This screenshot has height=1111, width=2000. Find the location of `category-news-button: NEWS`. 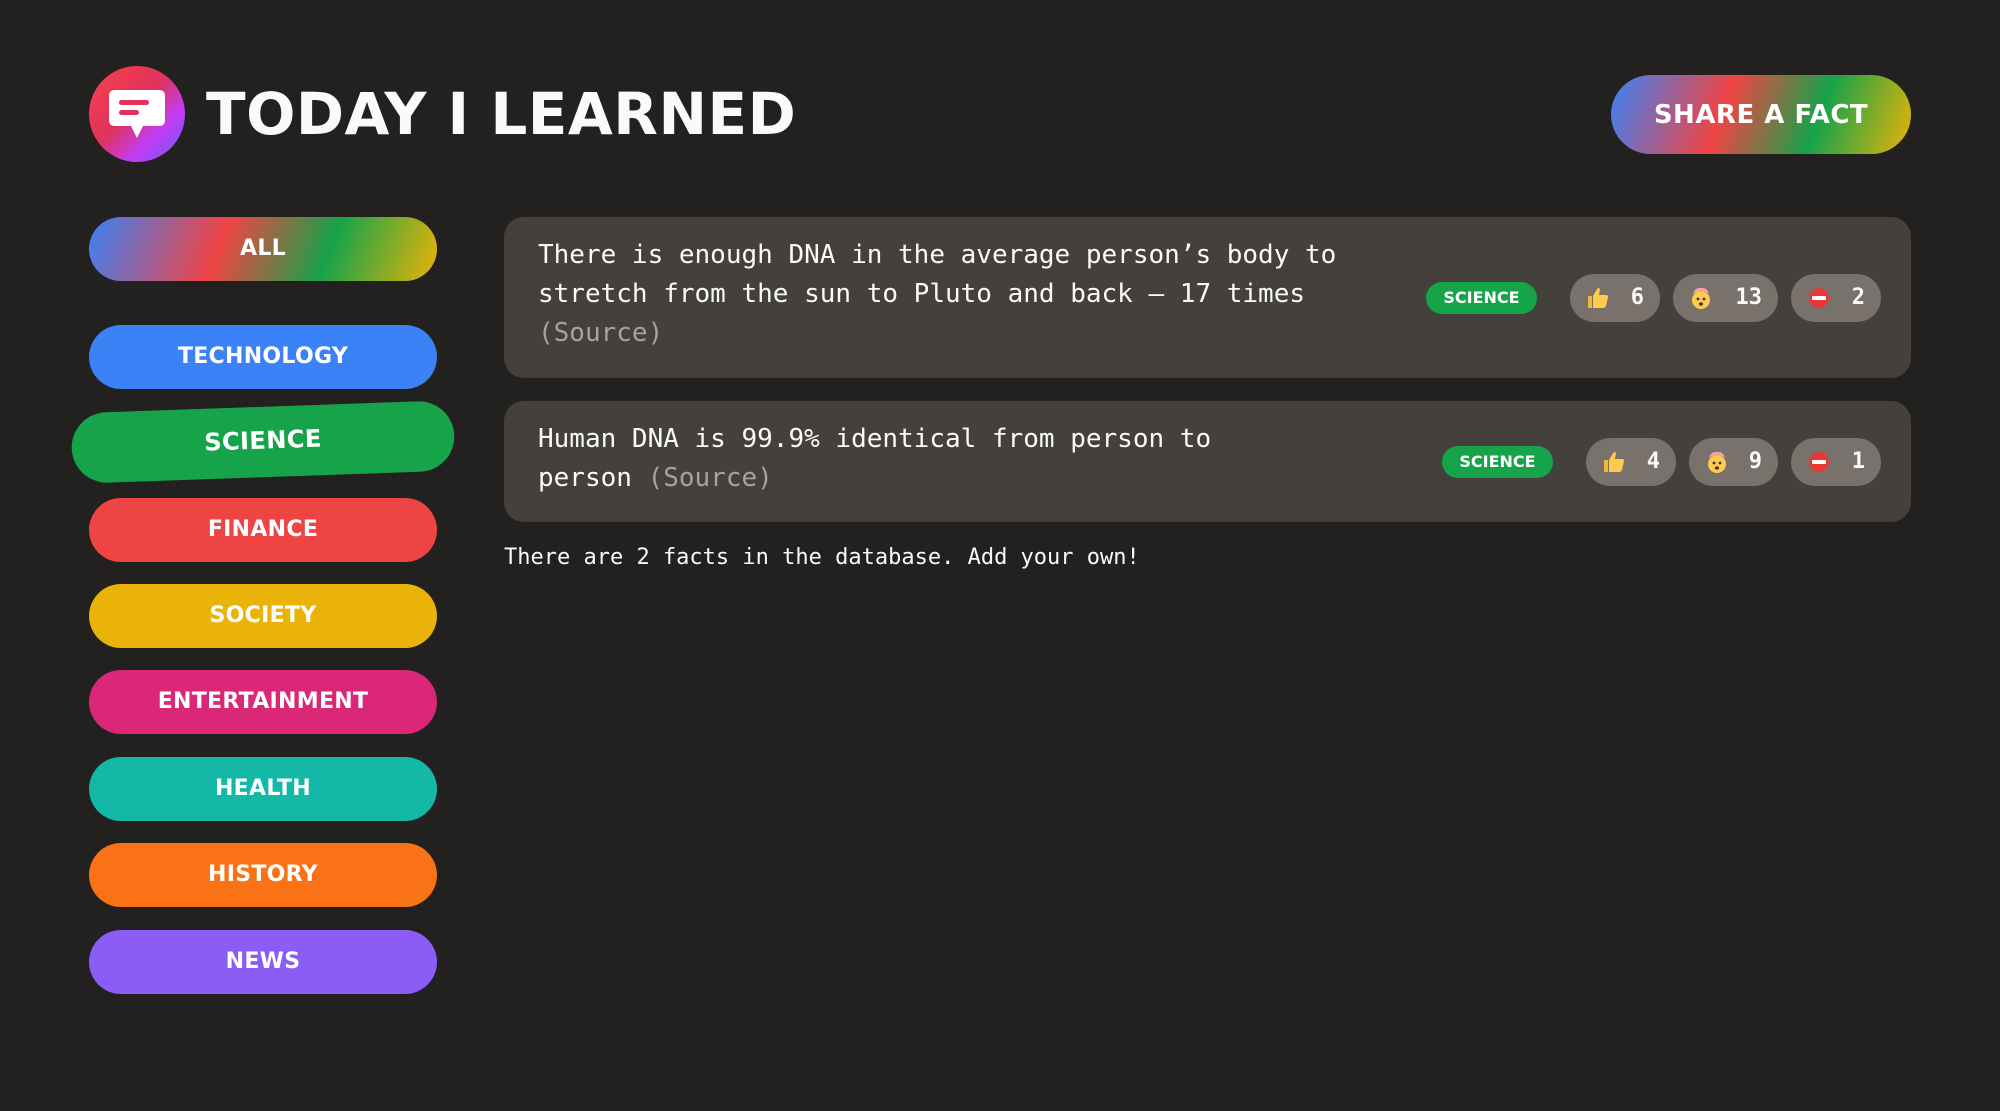

category-news-button: NEWS is located at coordinates (263, 962).